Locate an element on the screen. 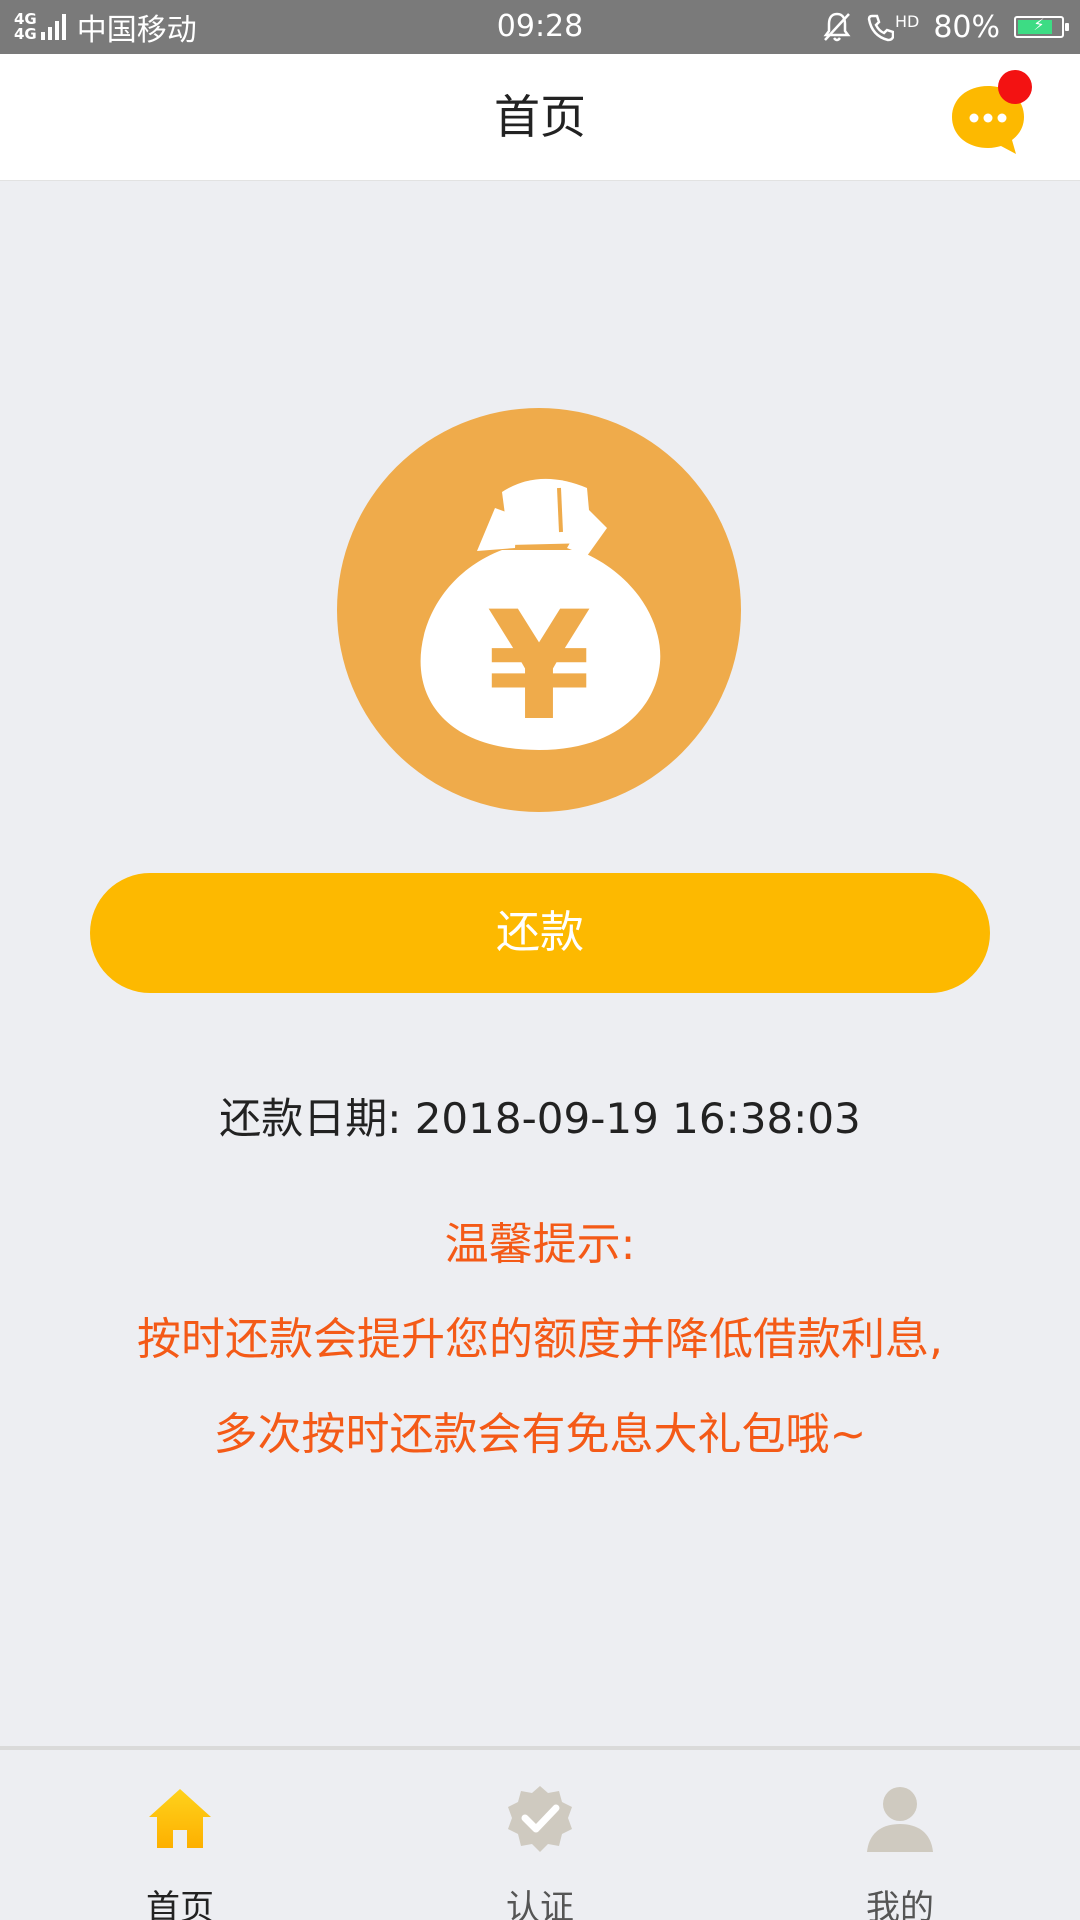 Image resolution: width=1080 pixels, height=1920 pixels. repay-button: 还款 is located at coordinates (540, 933).